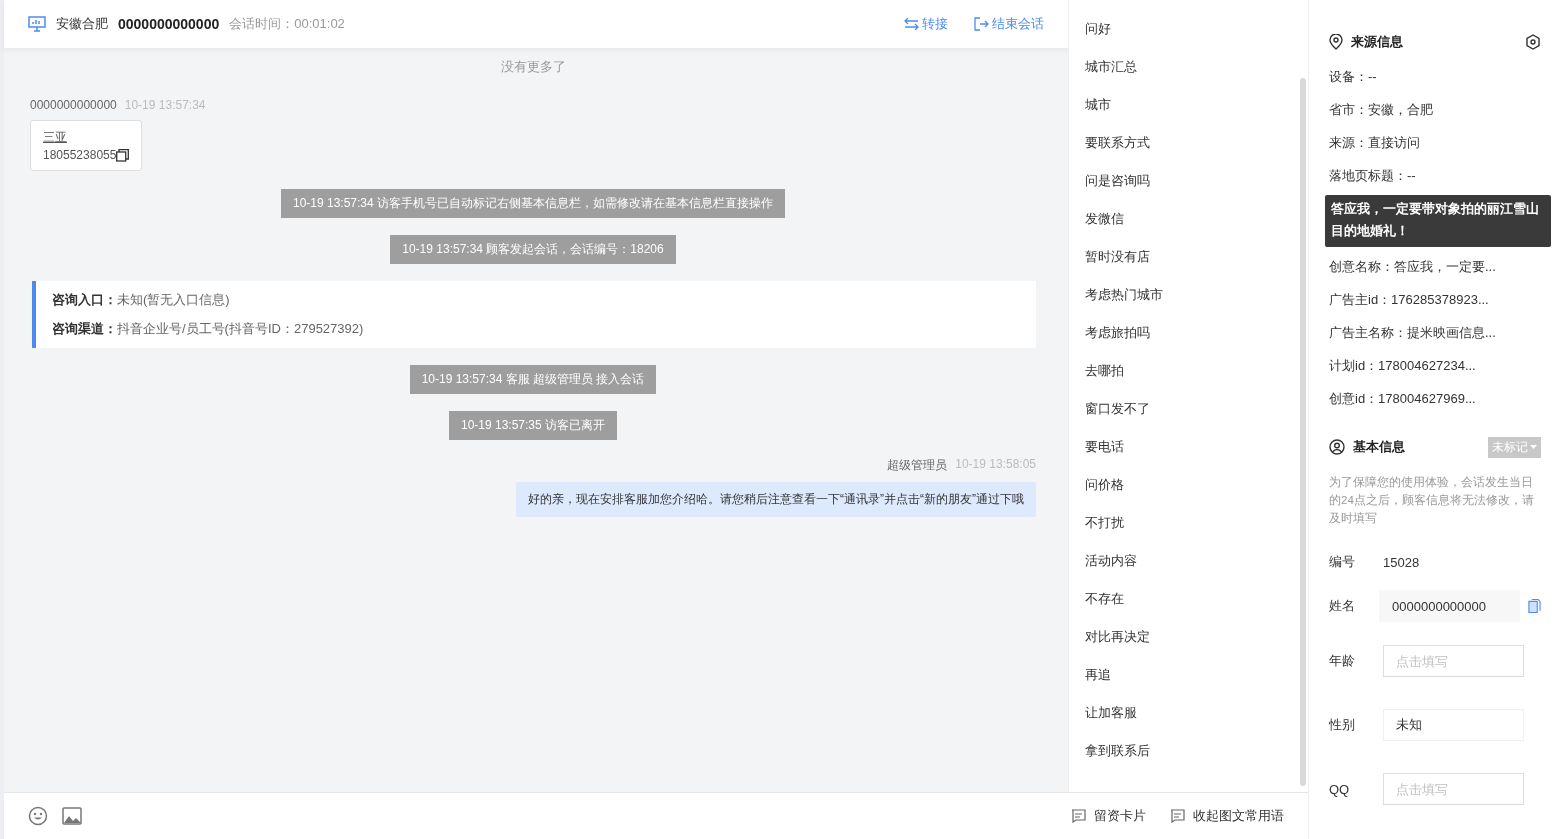 Image resolution: width=1553 pixels, height=839 pixels. What do you see at coordinates (1188, 373) in the screenshot?
I see `quick-reply-item: 去哪拍` at bounding box center [1188, 373].